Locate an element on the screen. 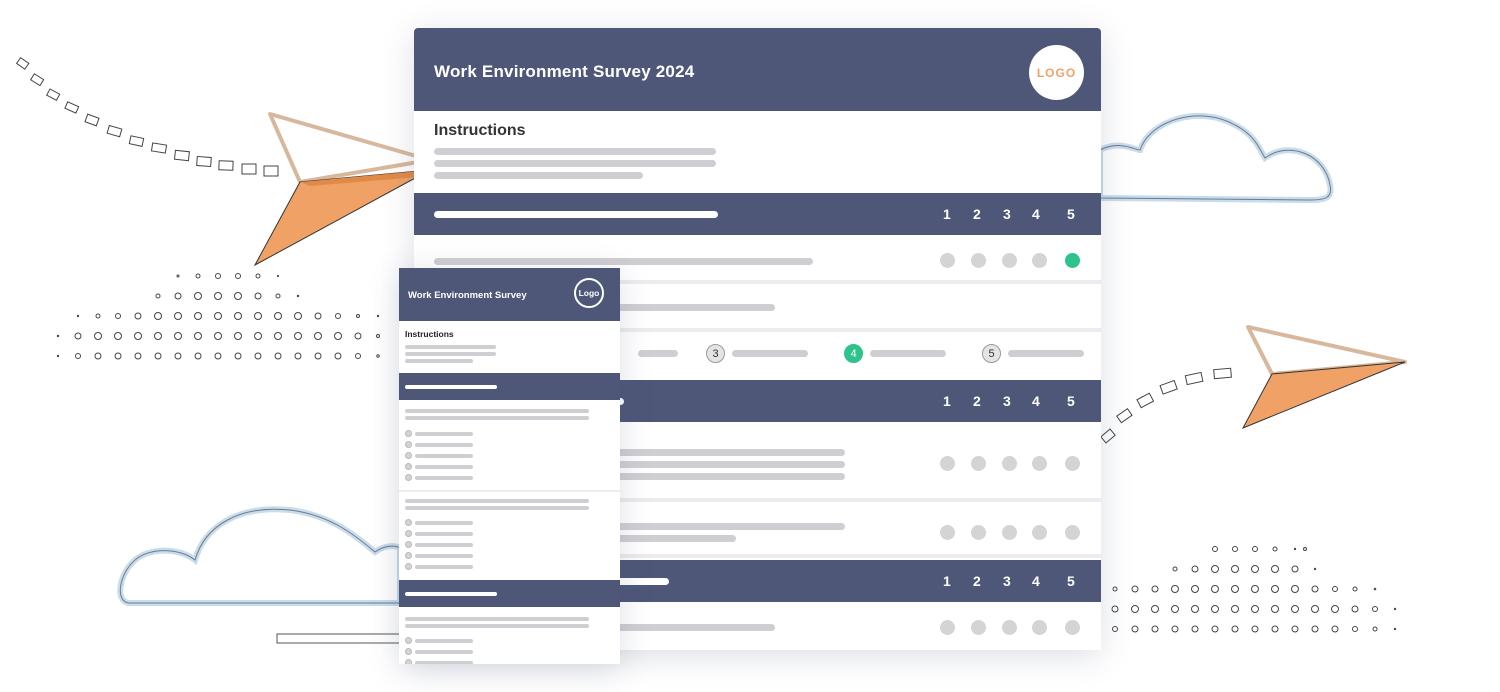 Image resolution: width=1500 pixels, height=692 pixels. rating-radio-selected is located at coordinates (1072, 260).